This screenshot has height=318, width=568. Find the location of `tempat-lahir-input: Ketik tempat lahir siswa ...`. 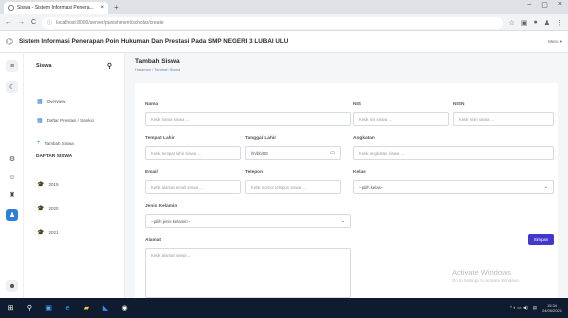

tempat-lahir-input: Ketik tempat lahir siswa ... is located at coordinates (193, 153).